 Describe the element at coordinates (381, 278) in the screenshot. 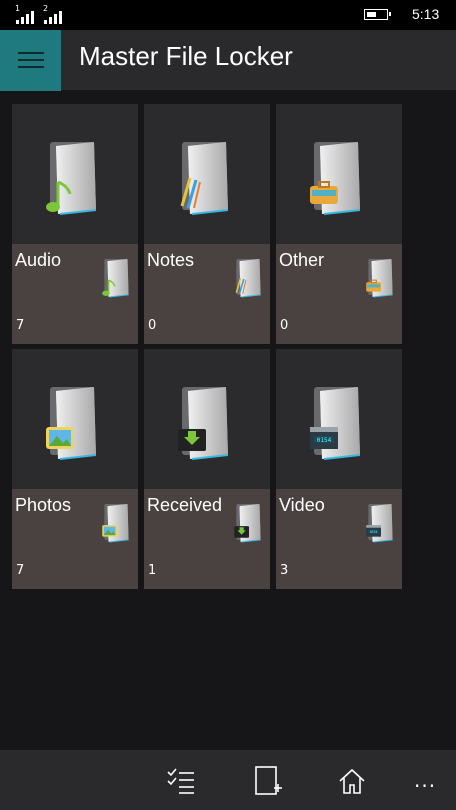

I see `briefcase-folder-small-icon` at that location.